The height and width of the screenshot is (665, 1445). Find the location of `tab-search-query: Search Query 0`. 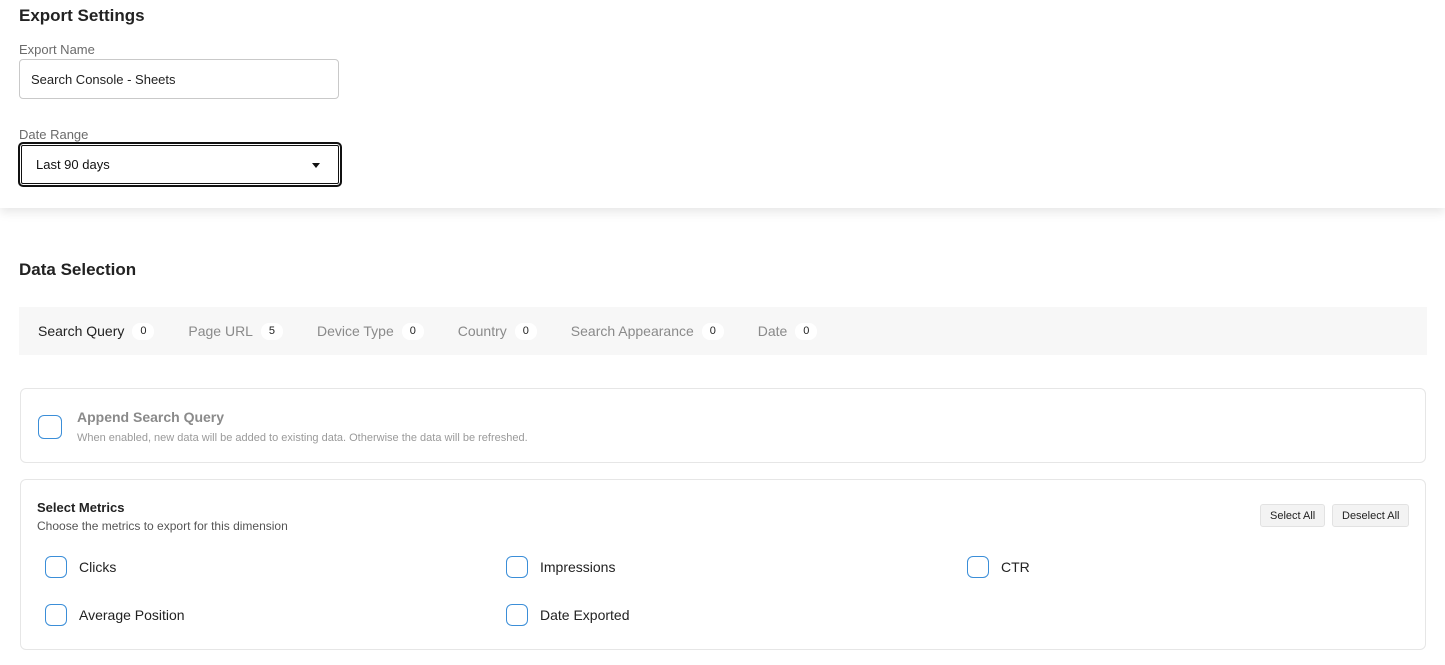

tab-search-query: Search Query 0 is located at coordinates (96, 331).